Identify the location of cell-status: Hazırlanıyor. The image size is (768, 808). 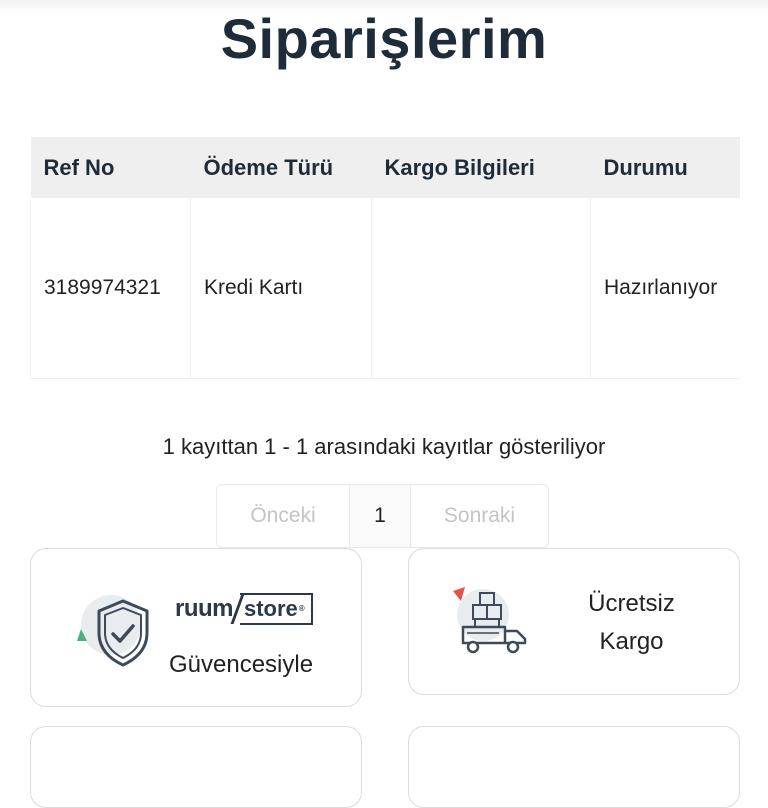
(665, 288).